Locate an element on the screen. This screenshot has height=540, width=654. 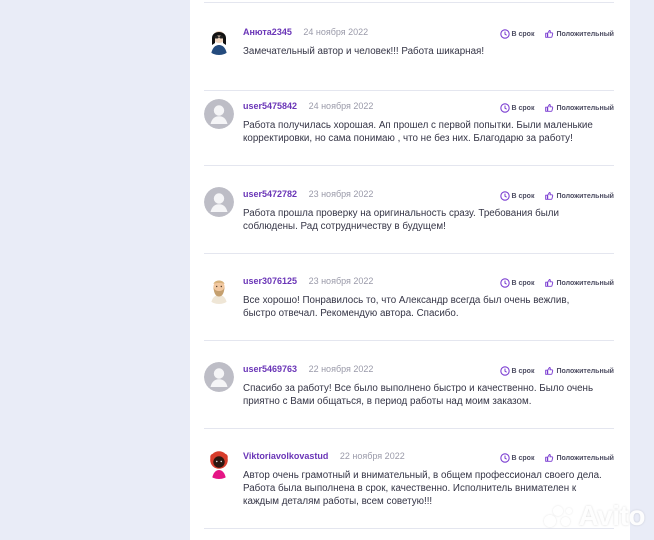
avito-logo-icon is located at coordinates (559, 516).